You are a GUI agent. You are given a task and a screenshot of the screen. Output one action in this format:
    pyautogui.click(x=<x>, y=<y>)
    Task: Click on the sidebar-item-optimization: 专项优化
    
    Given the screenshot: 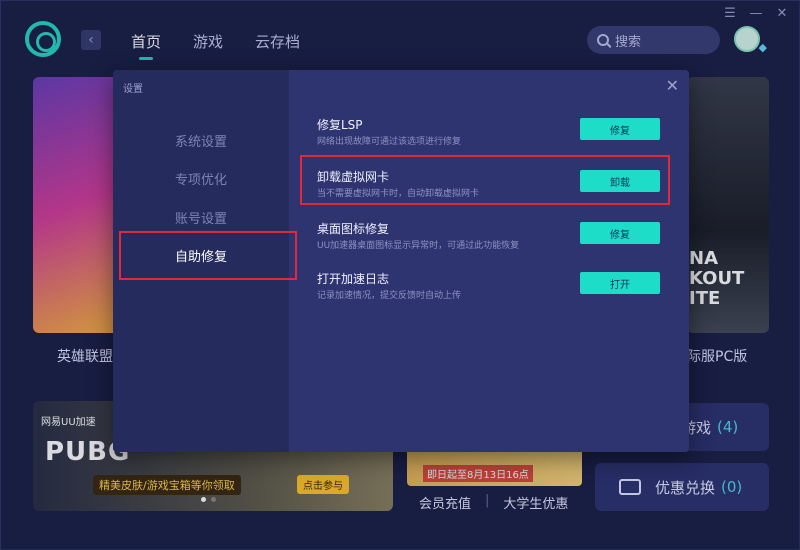 What is the action you would take?
    pyautogui.click(x=201, y=178)
    